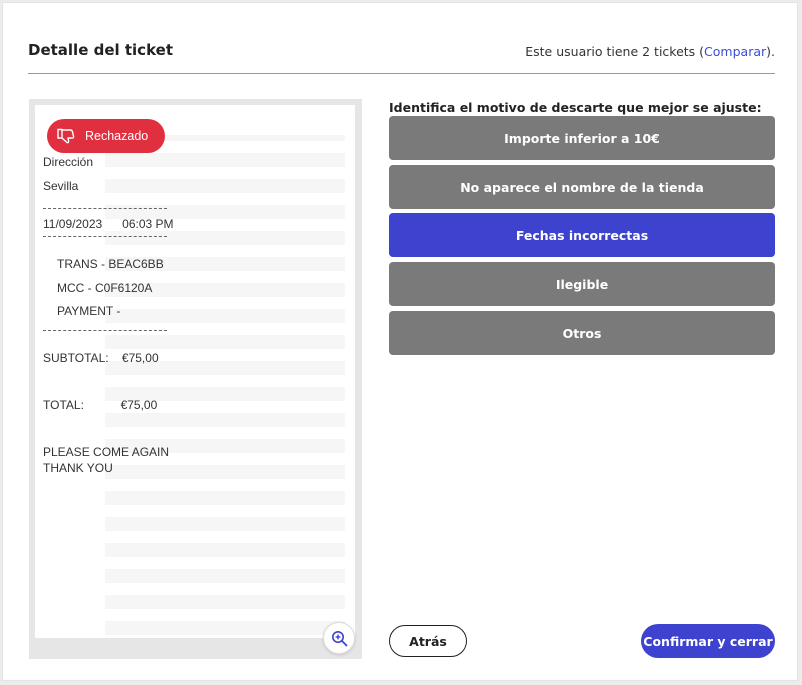 This screenshot has width=802, height=685. What do you see at coordinates (428, 641) in the screenshot?
I see `back-button: Atrás` at bounding box center [428, 641].